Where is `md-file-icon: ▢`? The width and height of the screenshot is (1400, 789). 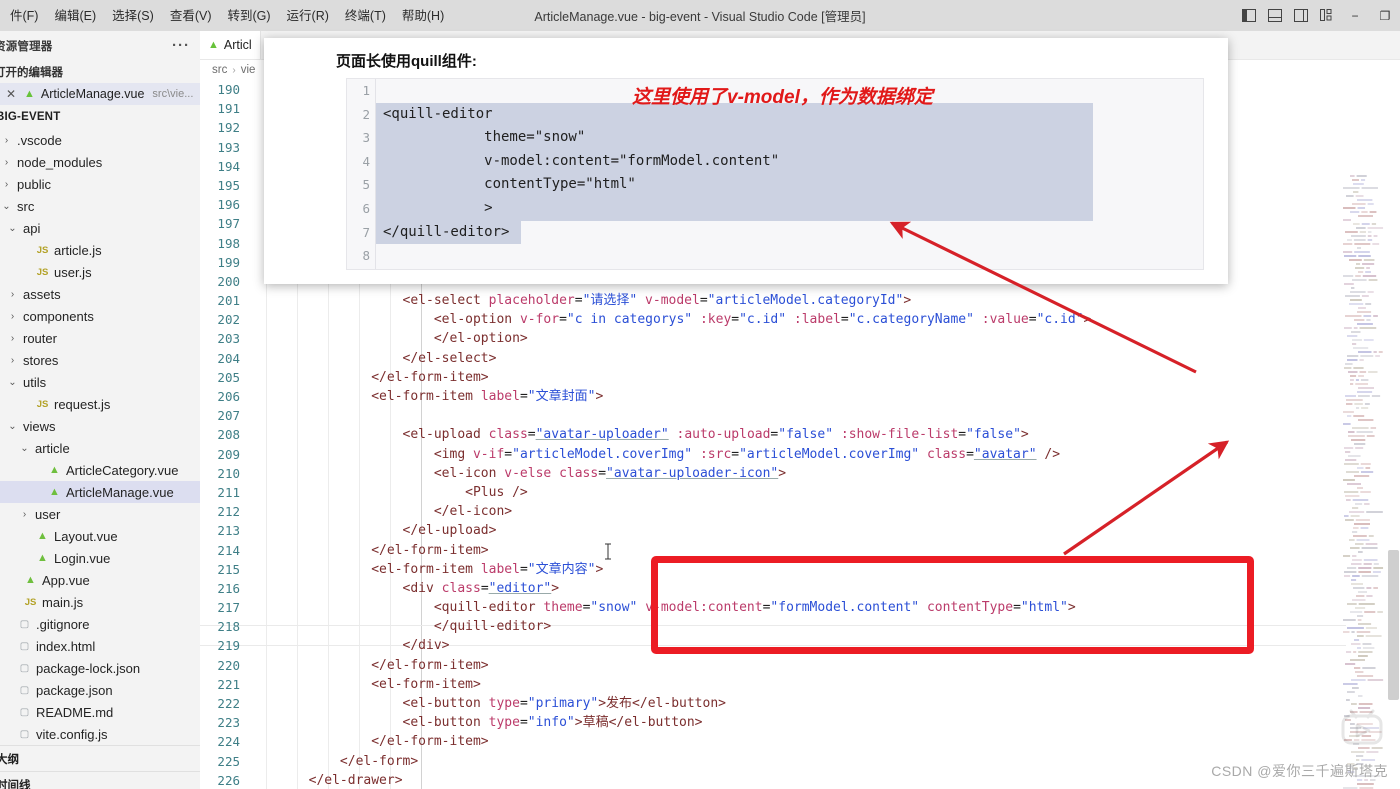
md-file-icon: ▢ is located at coordinates (24, 712).